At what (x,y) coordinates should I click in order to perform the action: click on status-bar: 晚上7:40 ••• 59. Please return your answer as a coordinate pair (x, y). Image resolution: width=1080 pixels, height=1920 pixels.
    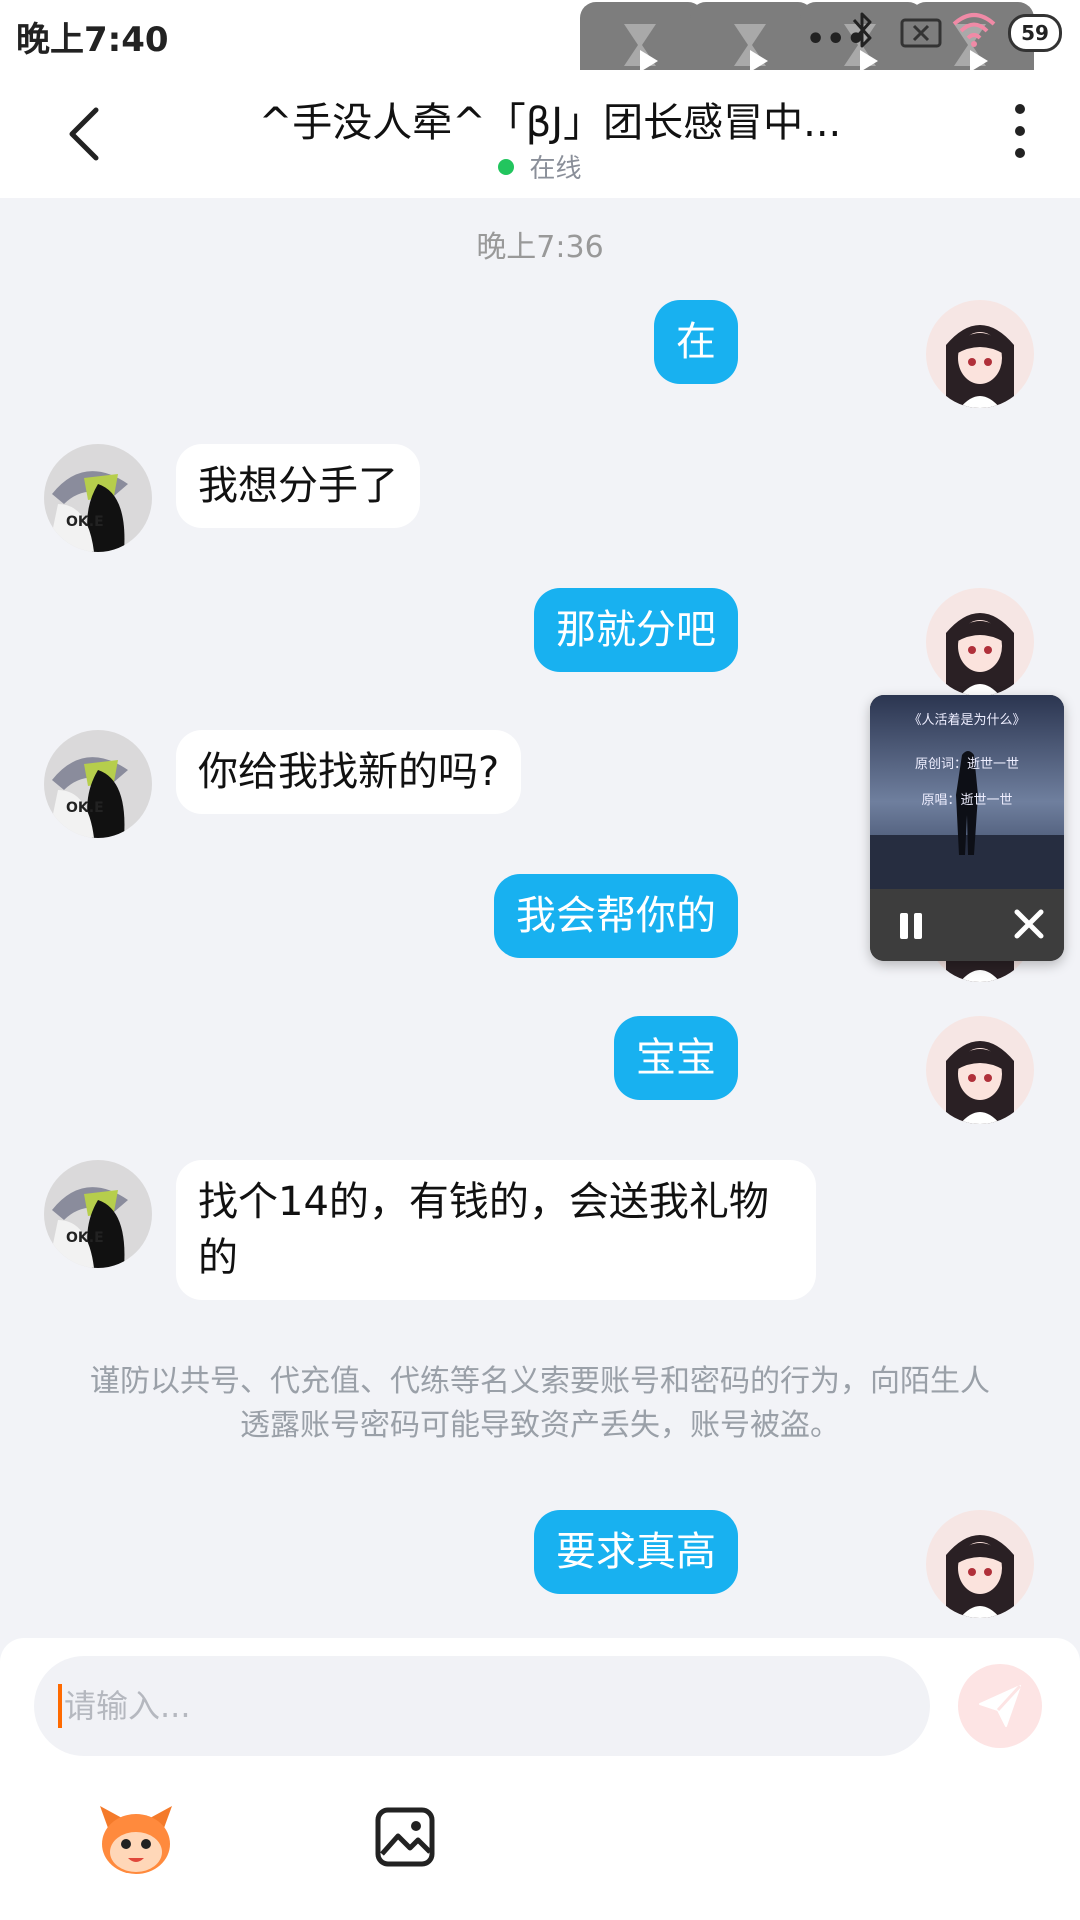
    Looking at the image, I should click on (540, 45).